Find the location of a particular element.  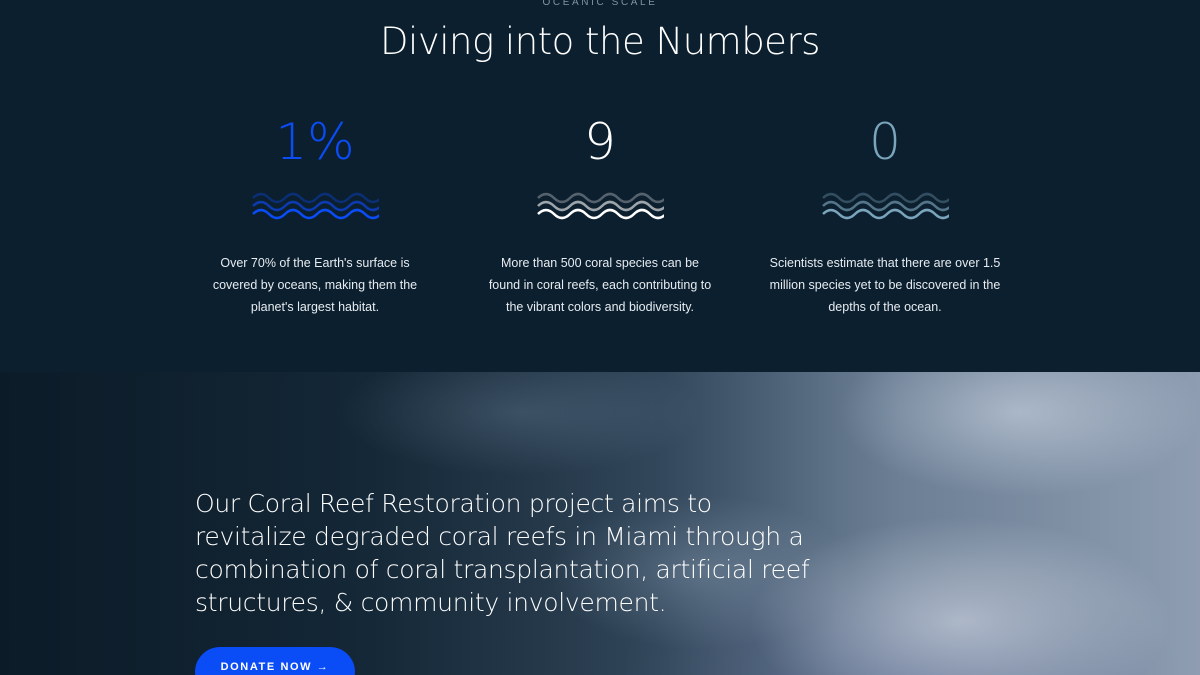

stat-value: 1% is located at coordinates (315, 142).